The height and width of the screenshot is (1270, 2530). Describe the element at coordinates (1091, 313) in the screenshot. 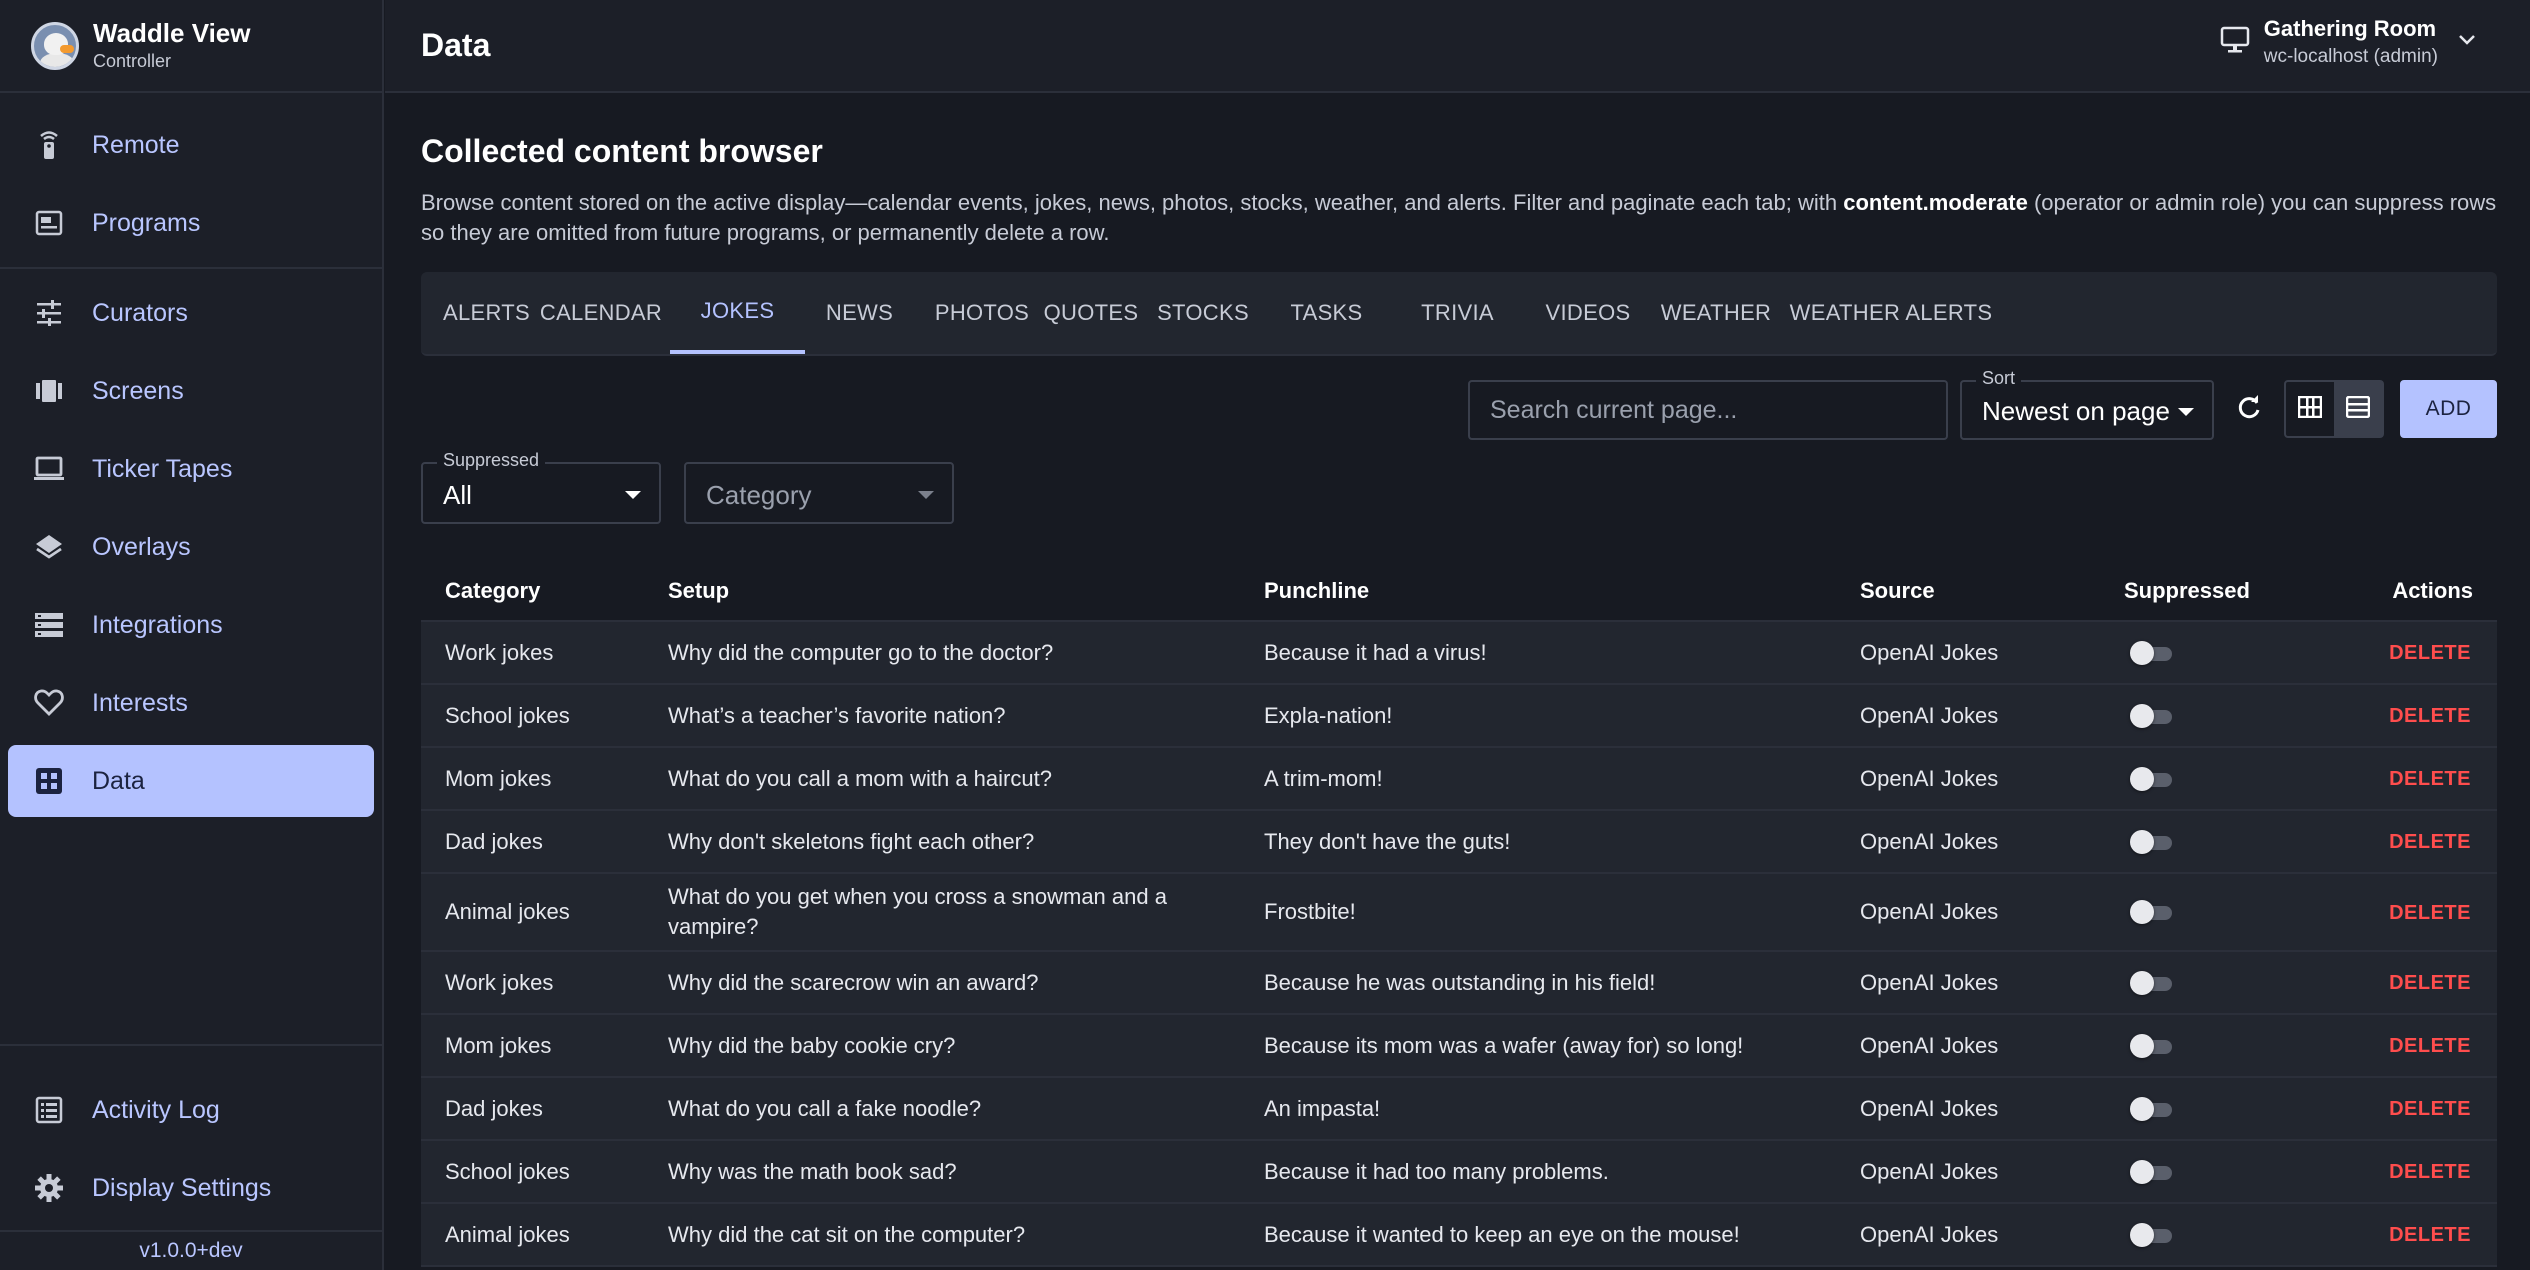

I see `tab-quotes: QUOTES` at that location.